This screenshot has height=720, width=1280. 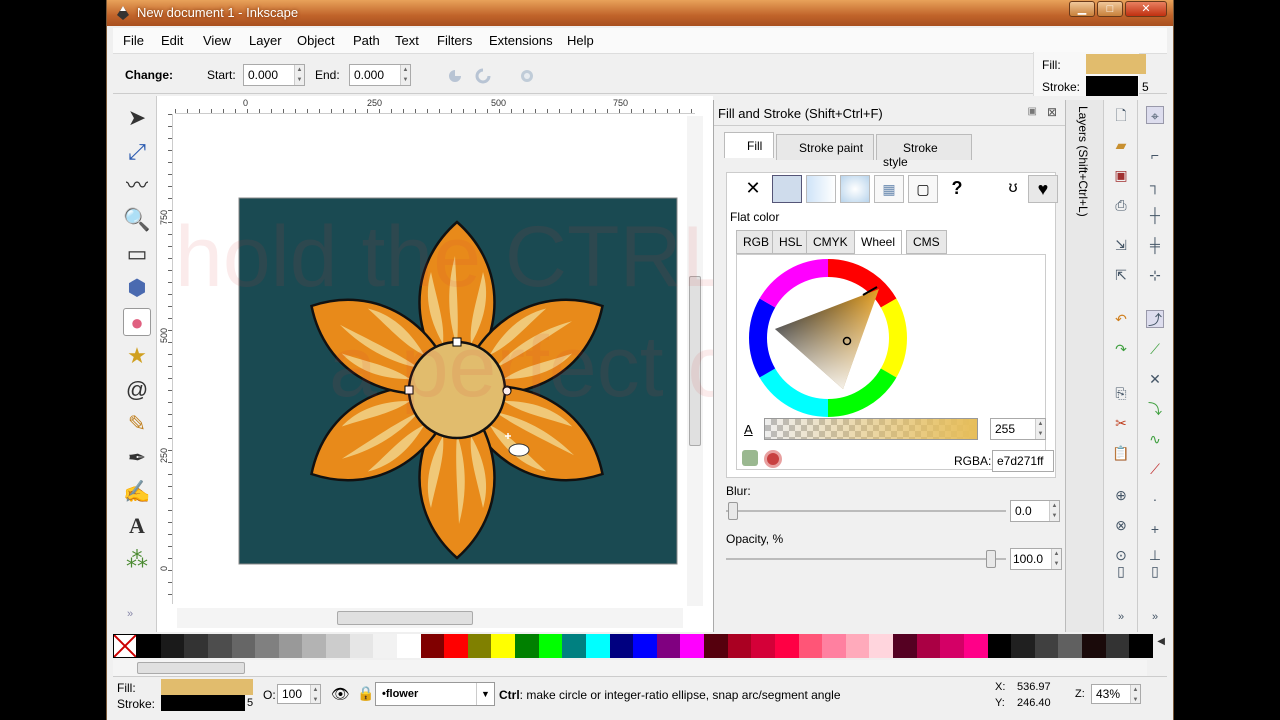 I want to click on node-tool-icon: ⤢, so click(x=137, y=152).